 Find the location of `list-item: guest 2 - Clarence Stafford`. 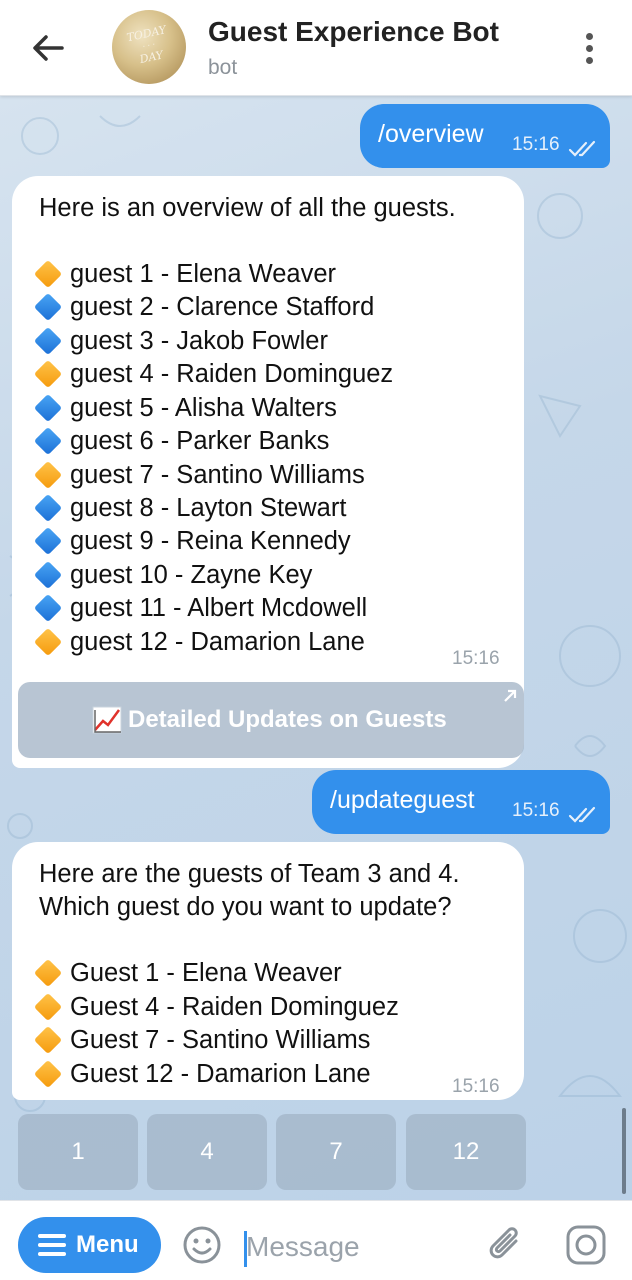

list-item: guest 2 - Clarence Stafford is located at coordinates (203, 307).